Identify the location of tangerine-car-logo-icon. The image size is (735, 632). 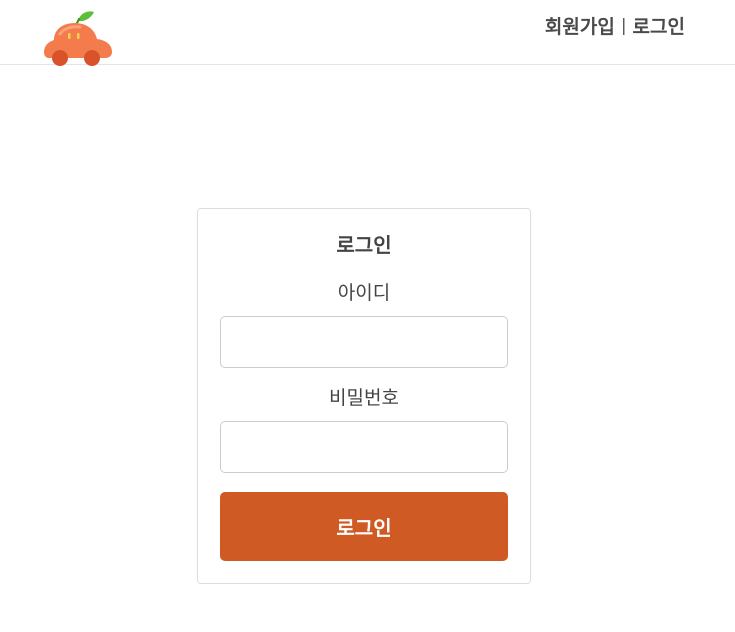
(78, 37).